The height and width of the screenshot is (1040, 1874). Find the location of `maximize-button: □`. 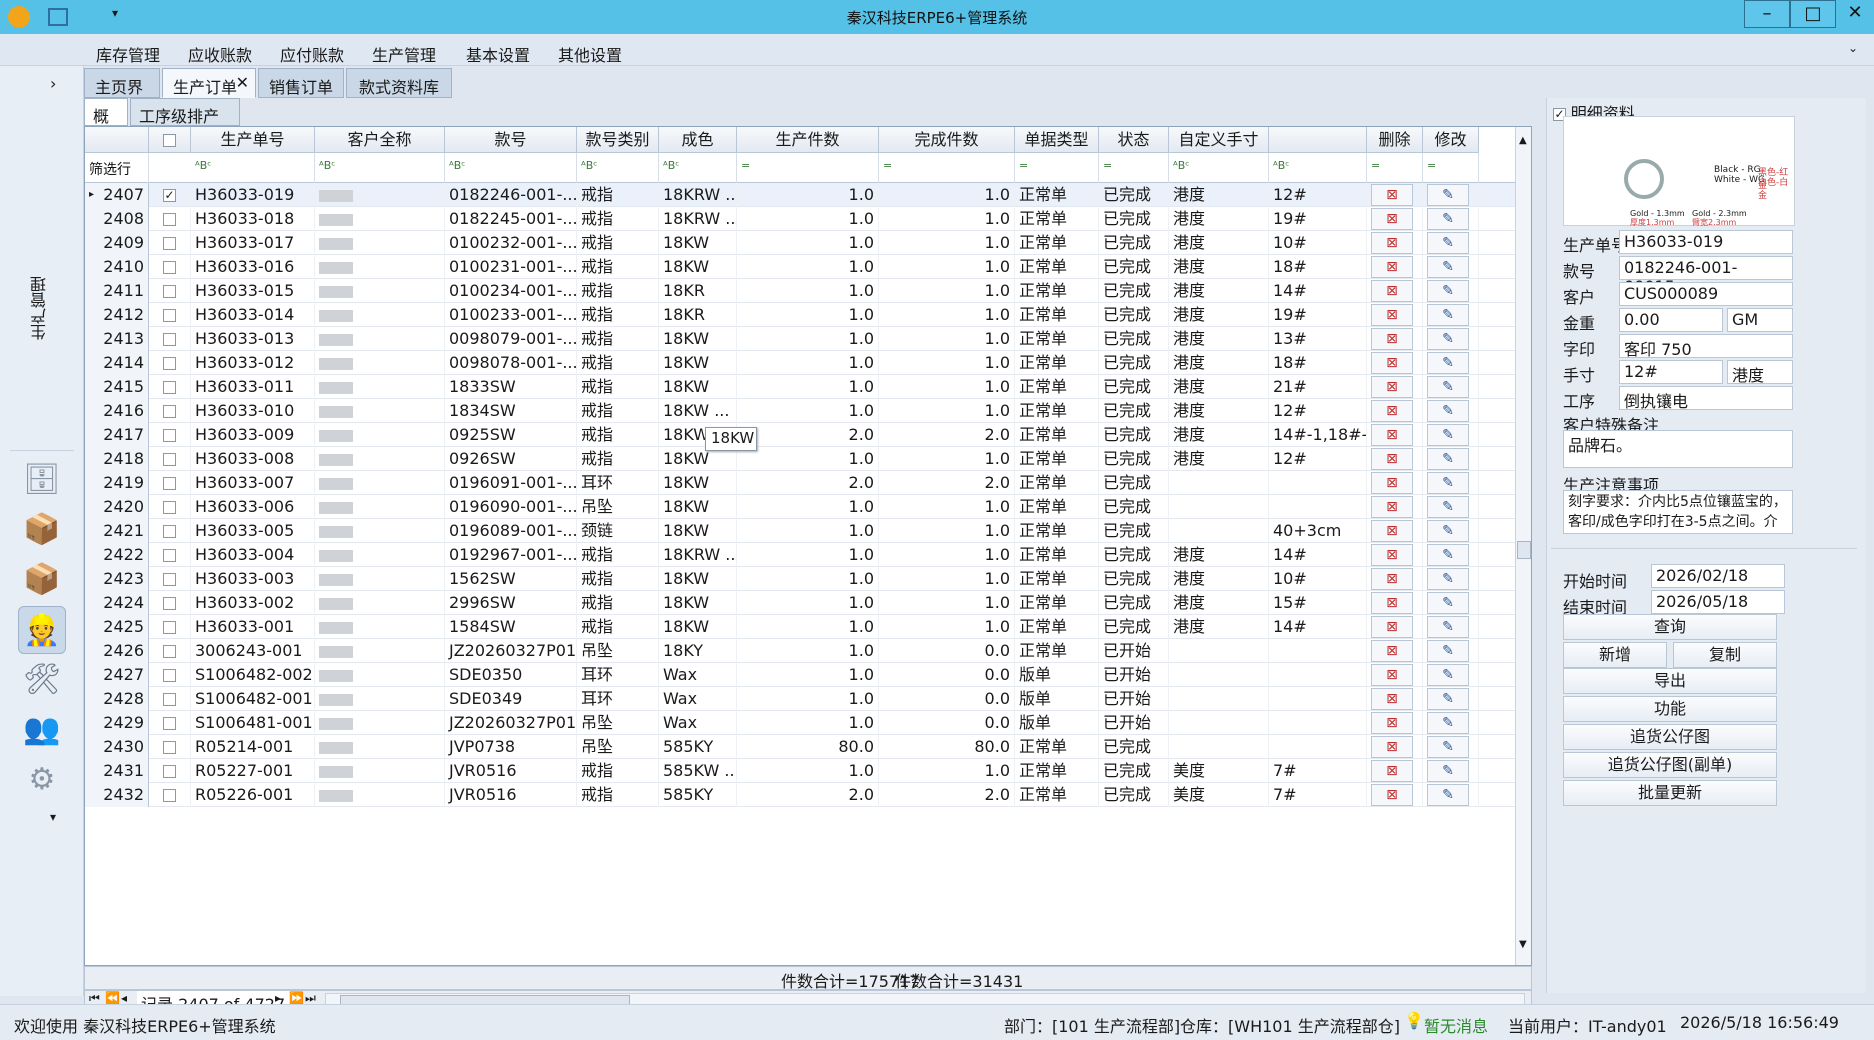

maximize-button: □ is located at coordinates (1813, 14).